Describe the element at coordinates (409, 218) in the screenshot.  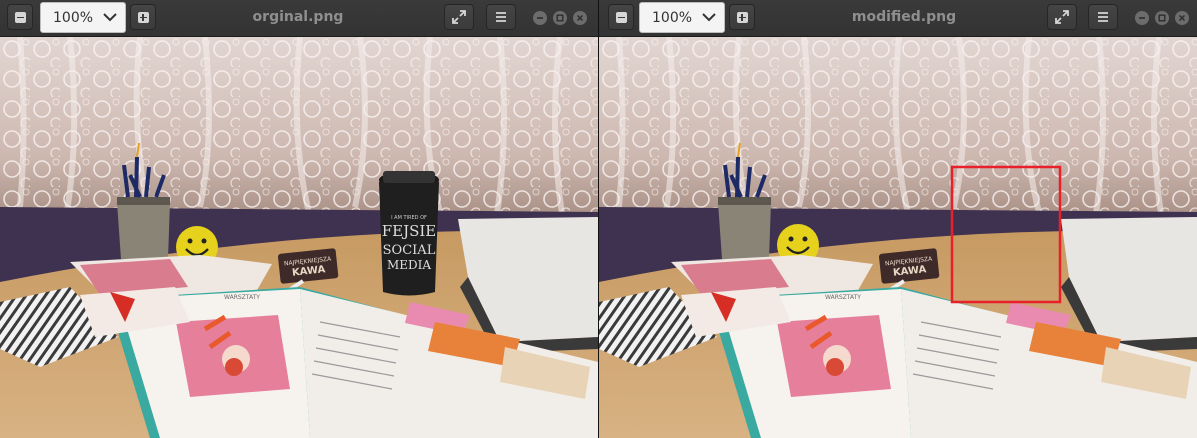
I see `mug-text-line1: I AM TIRED OF` at that location.